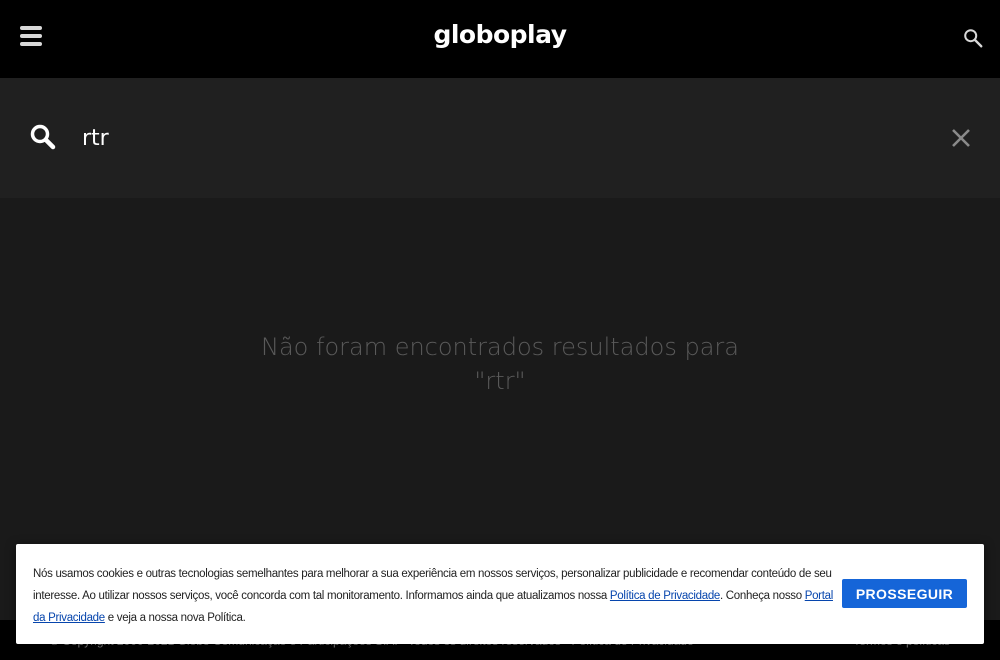 The height and width of the screenshot is (660, 1000). I want to click on search-input, so click(490, 138).